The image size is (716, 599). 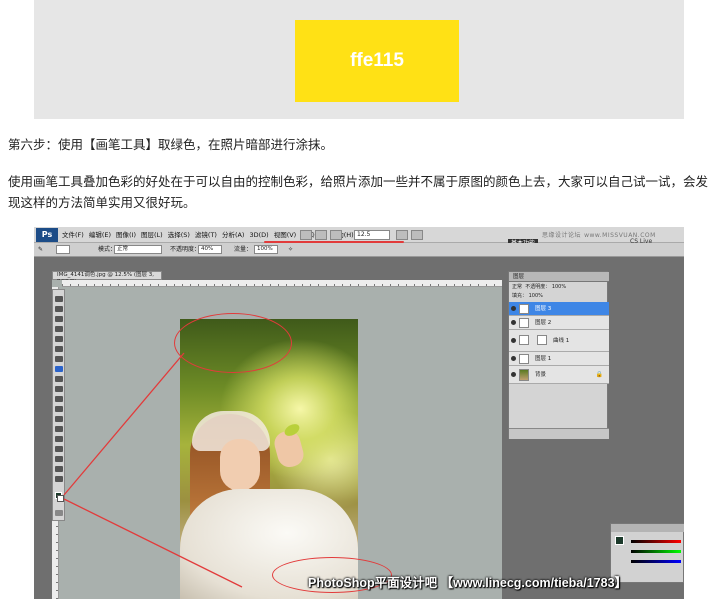 I want to click on step-instruction: 第六步：使用【画笔工具】取绿色，在照片暗部进行涂抹。, so click(x=171, y=144).